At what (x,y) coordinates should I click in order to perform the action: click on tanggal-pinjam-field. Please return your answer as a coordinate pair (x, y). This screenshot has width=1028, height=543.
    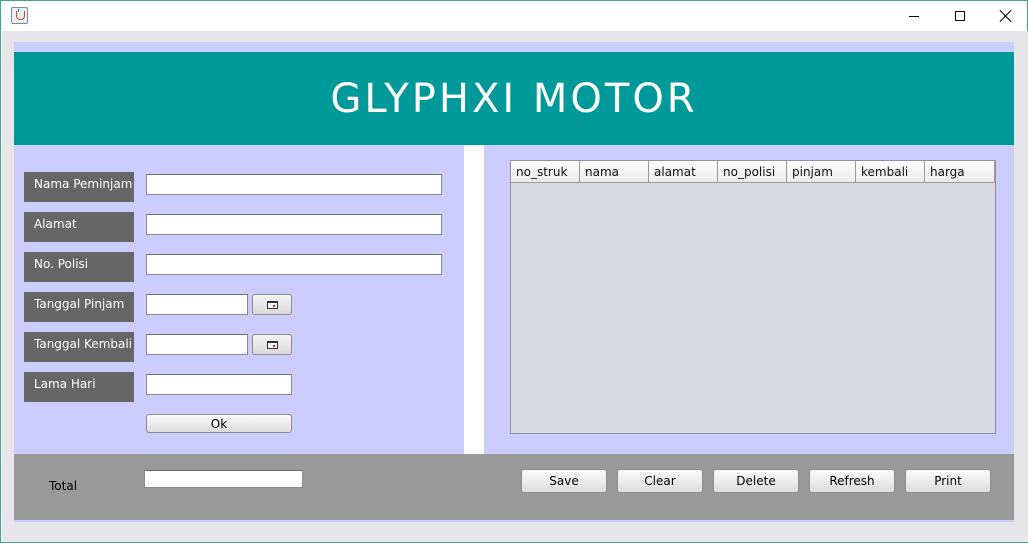
    Looking at the image, I should click on (197, 304).